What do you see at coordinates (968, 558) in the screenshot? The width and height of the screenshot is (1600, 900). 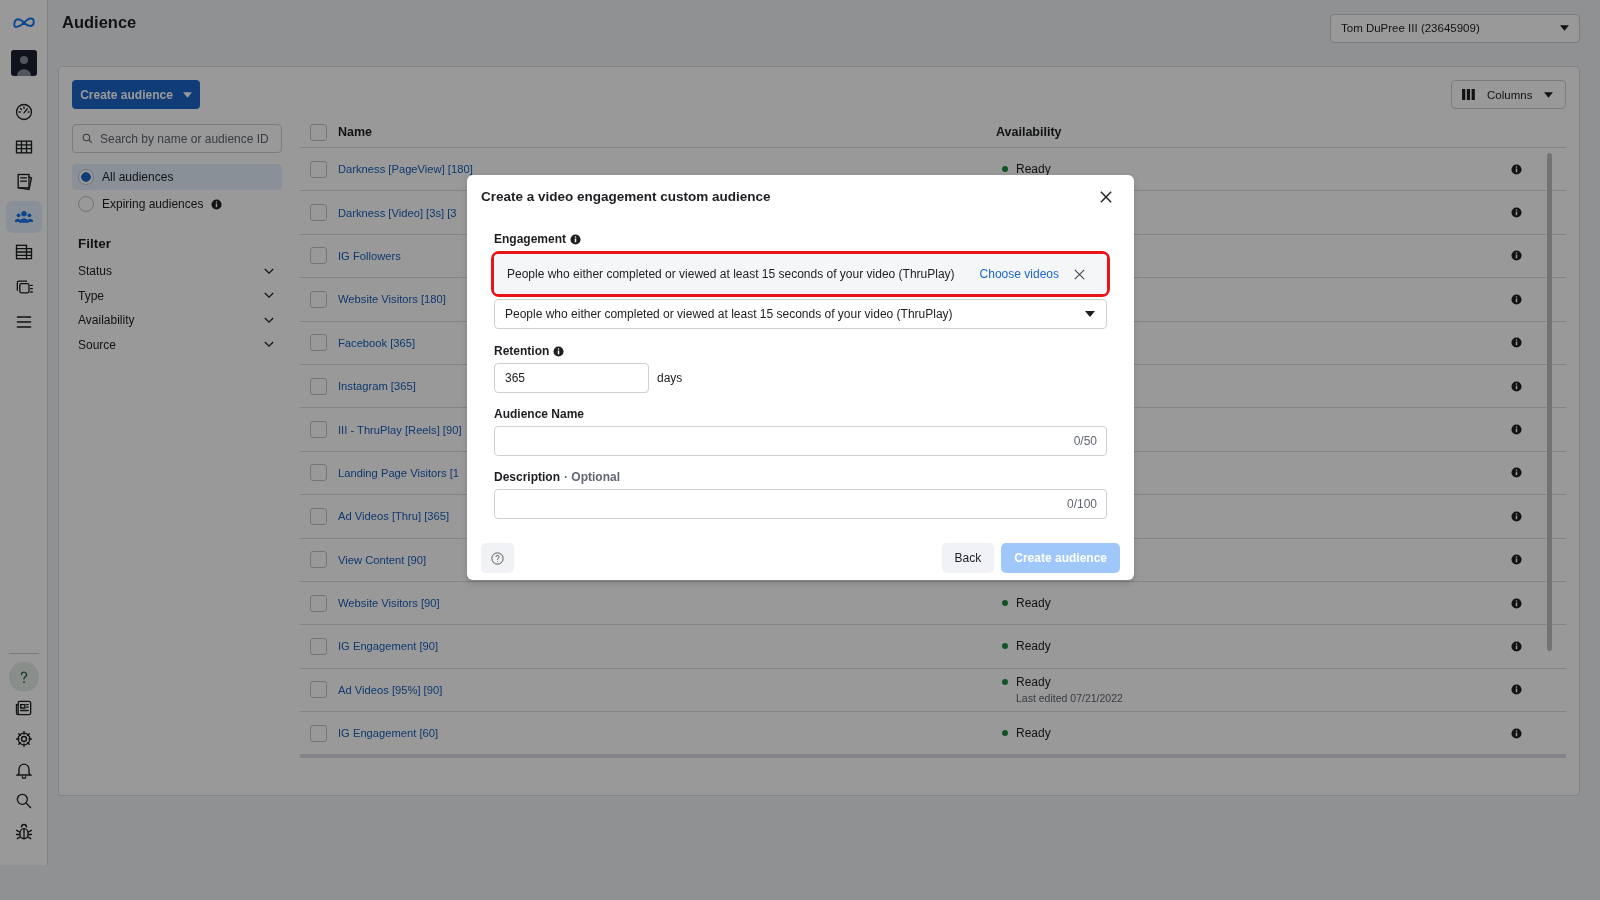 I see `back-button: Back` at bounding box center [968, 558].